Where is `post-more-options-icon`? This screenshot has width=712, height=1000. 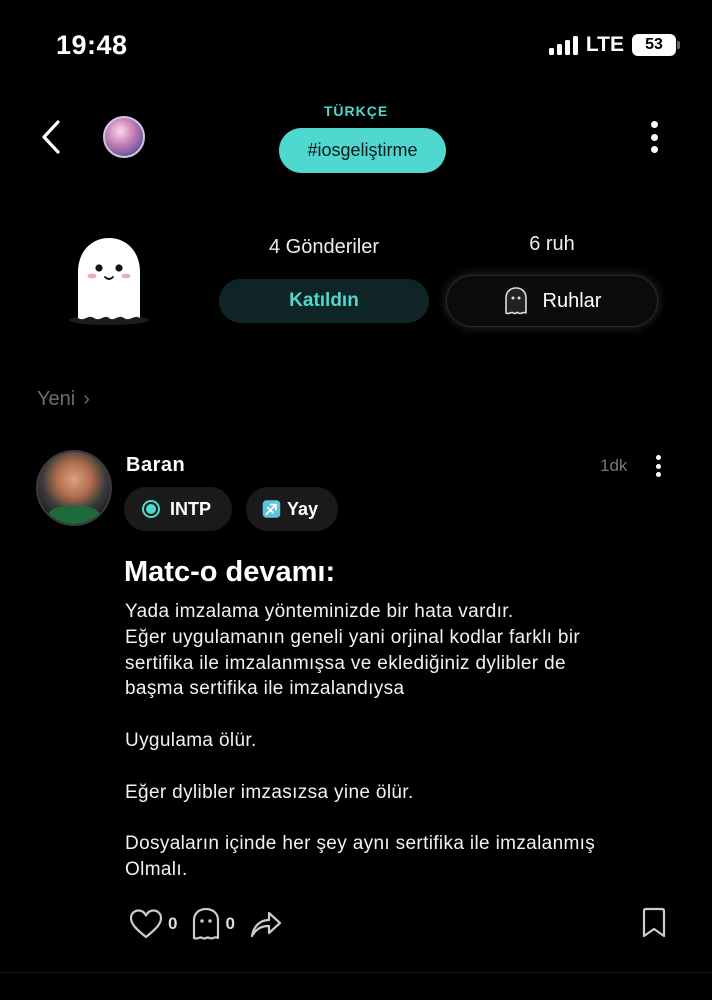 post-more-options-icon is located at coordinates (658, 466).